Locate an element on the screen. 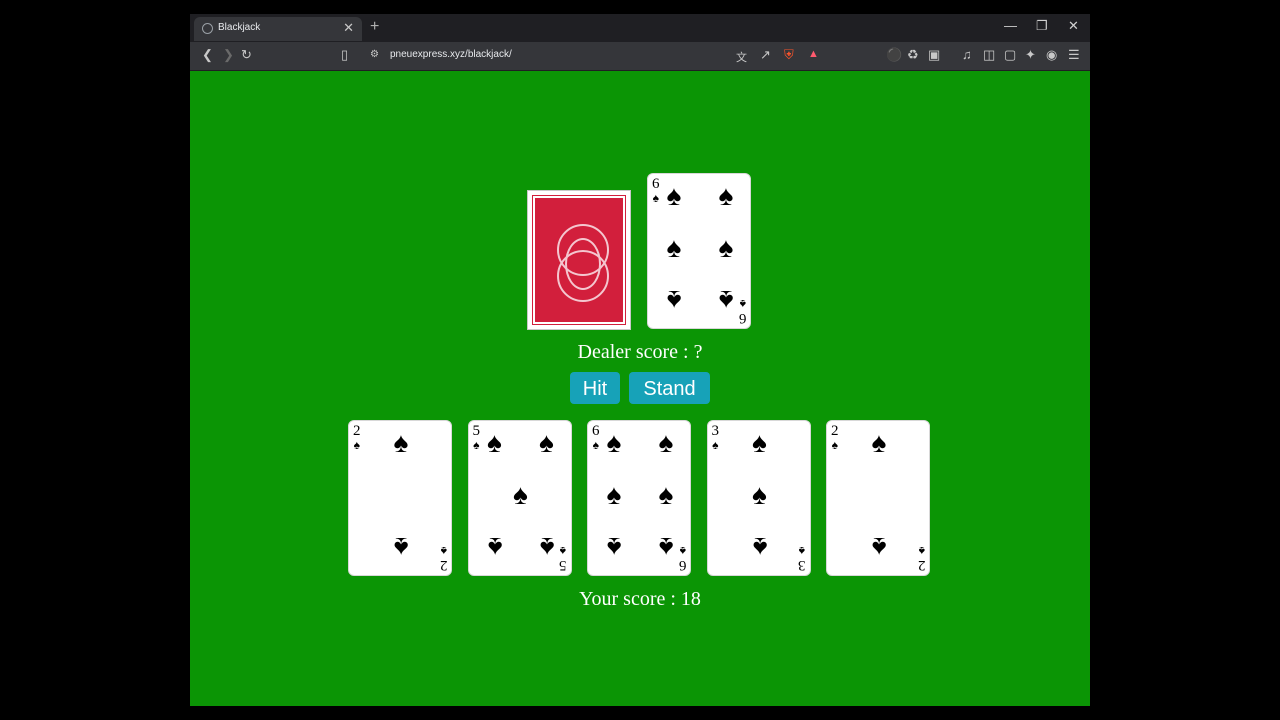 The image size is (1280, 720). translate-icon: 文 is located at coordinates (741, 57).